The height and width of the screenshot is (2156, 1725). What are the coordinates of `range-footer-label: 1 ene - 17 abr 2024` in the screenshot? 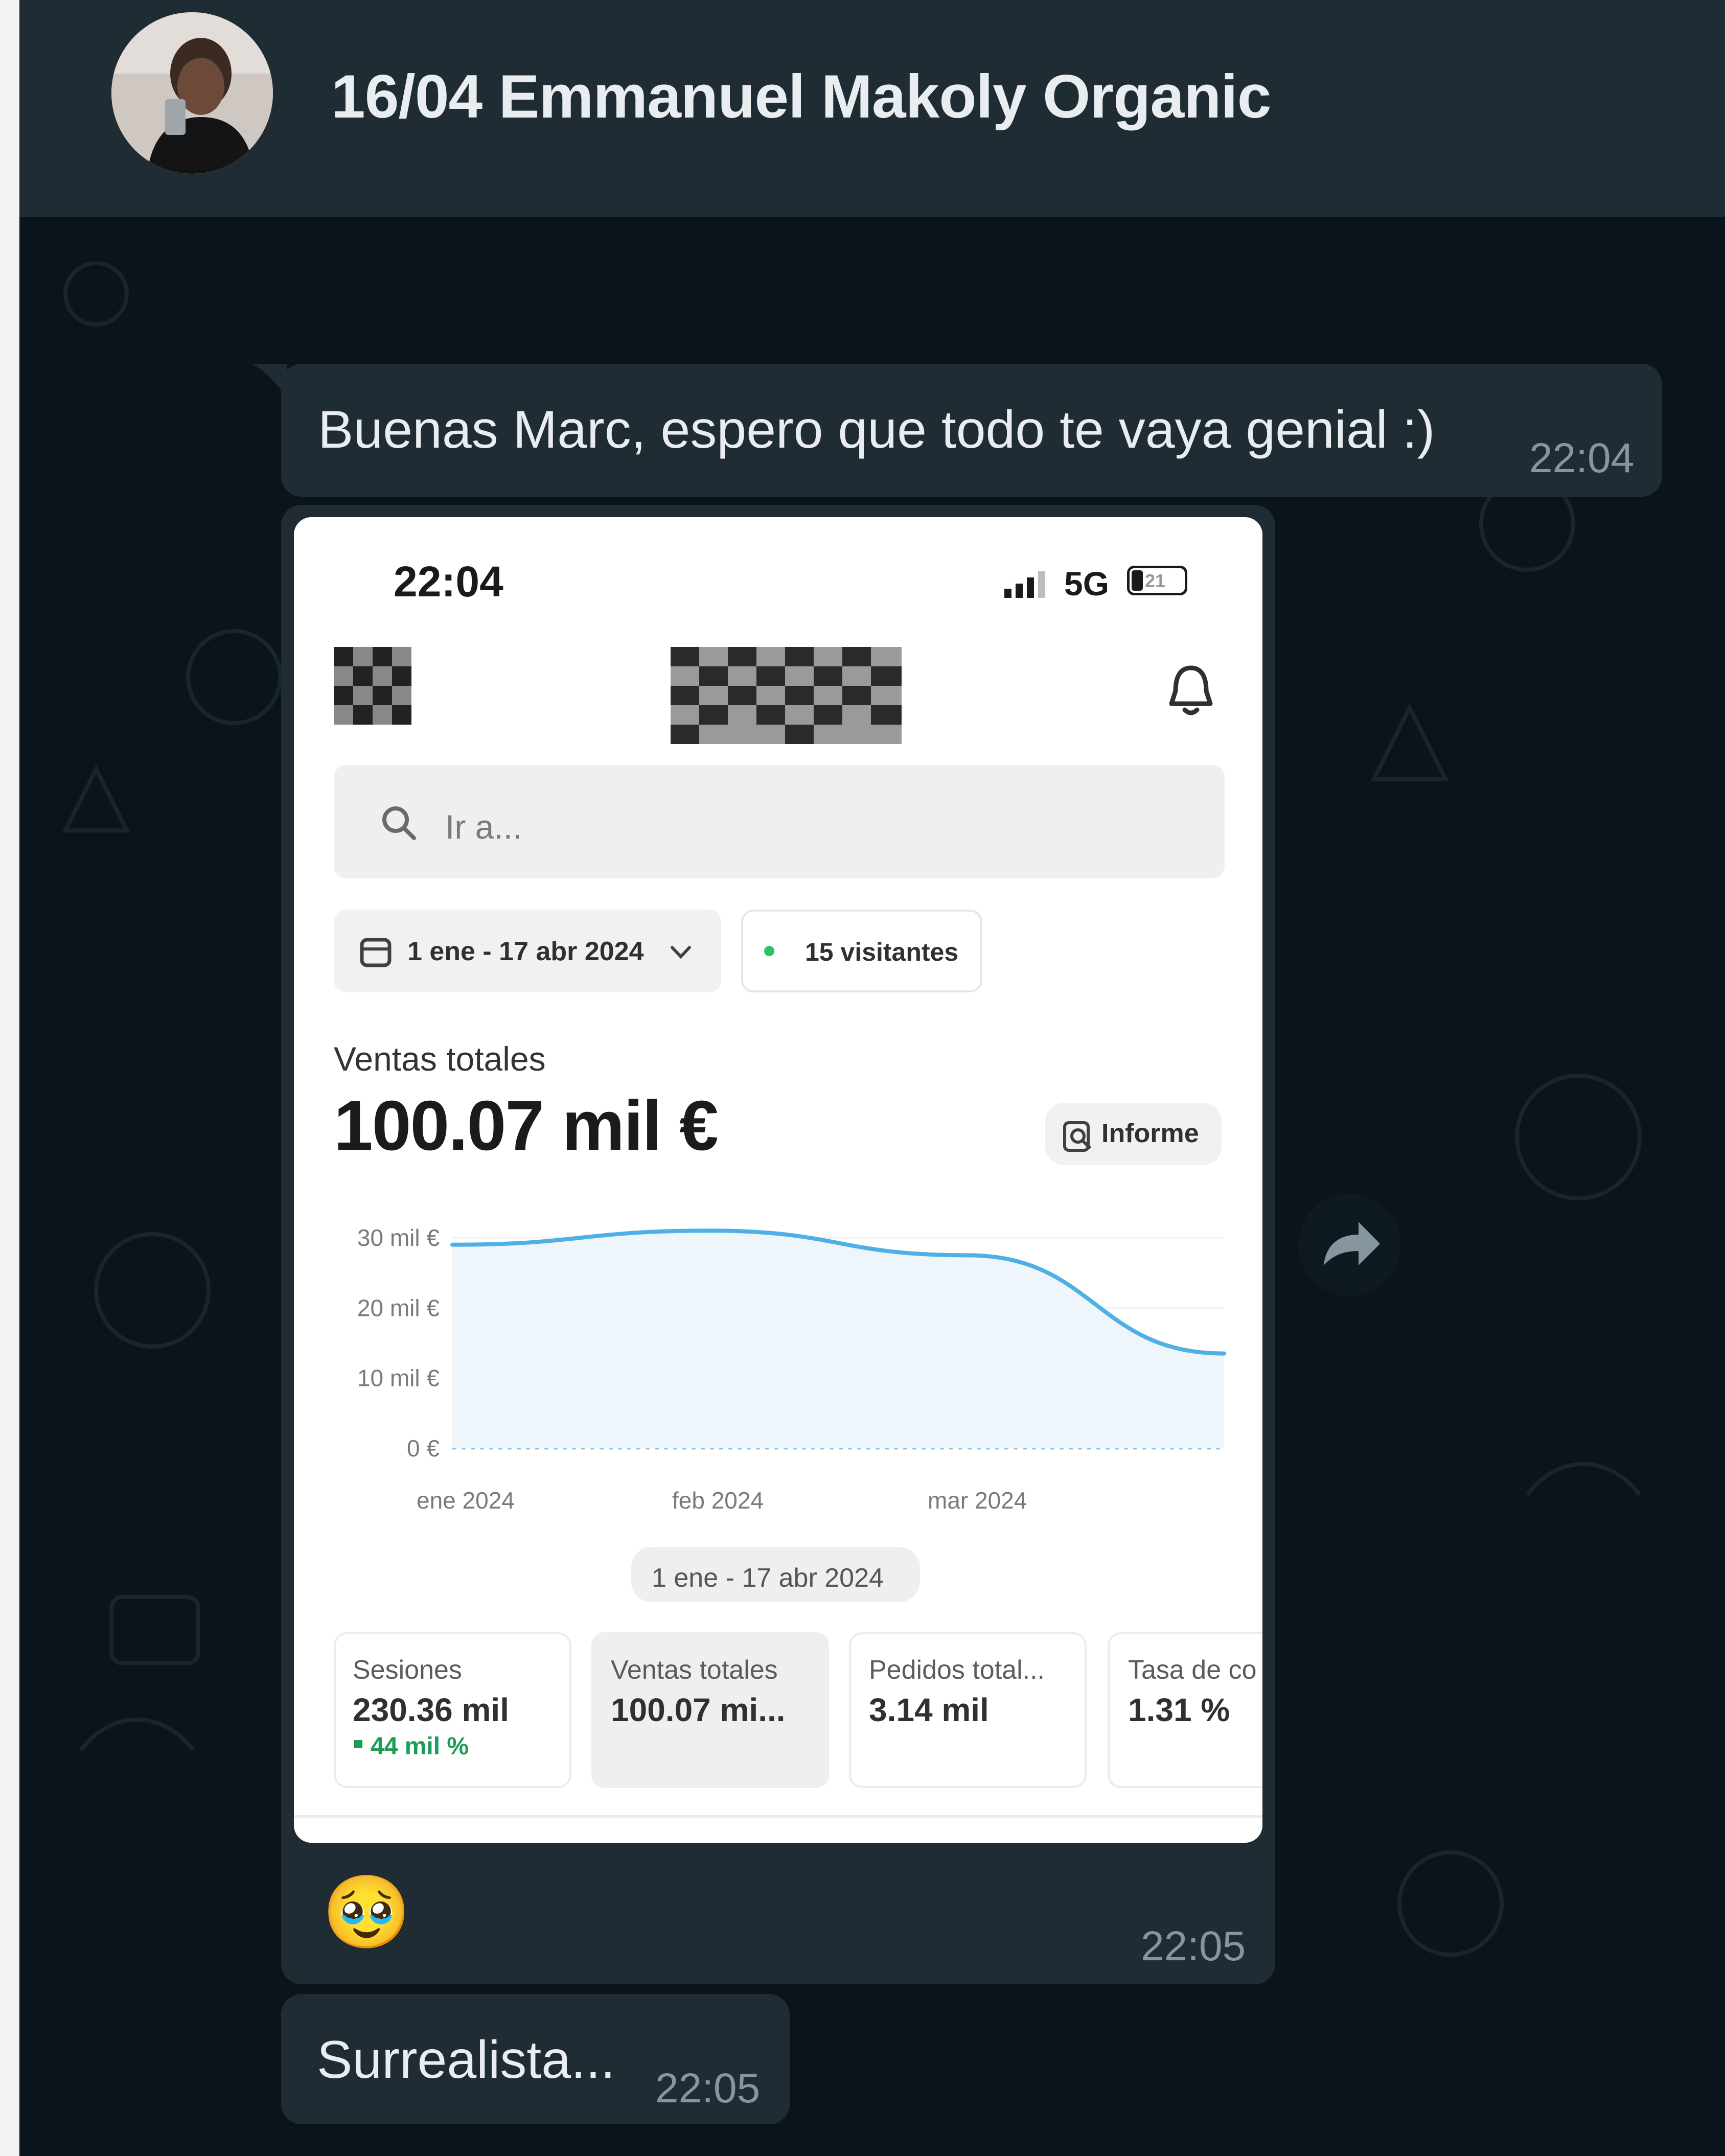 It's located at (768, 1578).